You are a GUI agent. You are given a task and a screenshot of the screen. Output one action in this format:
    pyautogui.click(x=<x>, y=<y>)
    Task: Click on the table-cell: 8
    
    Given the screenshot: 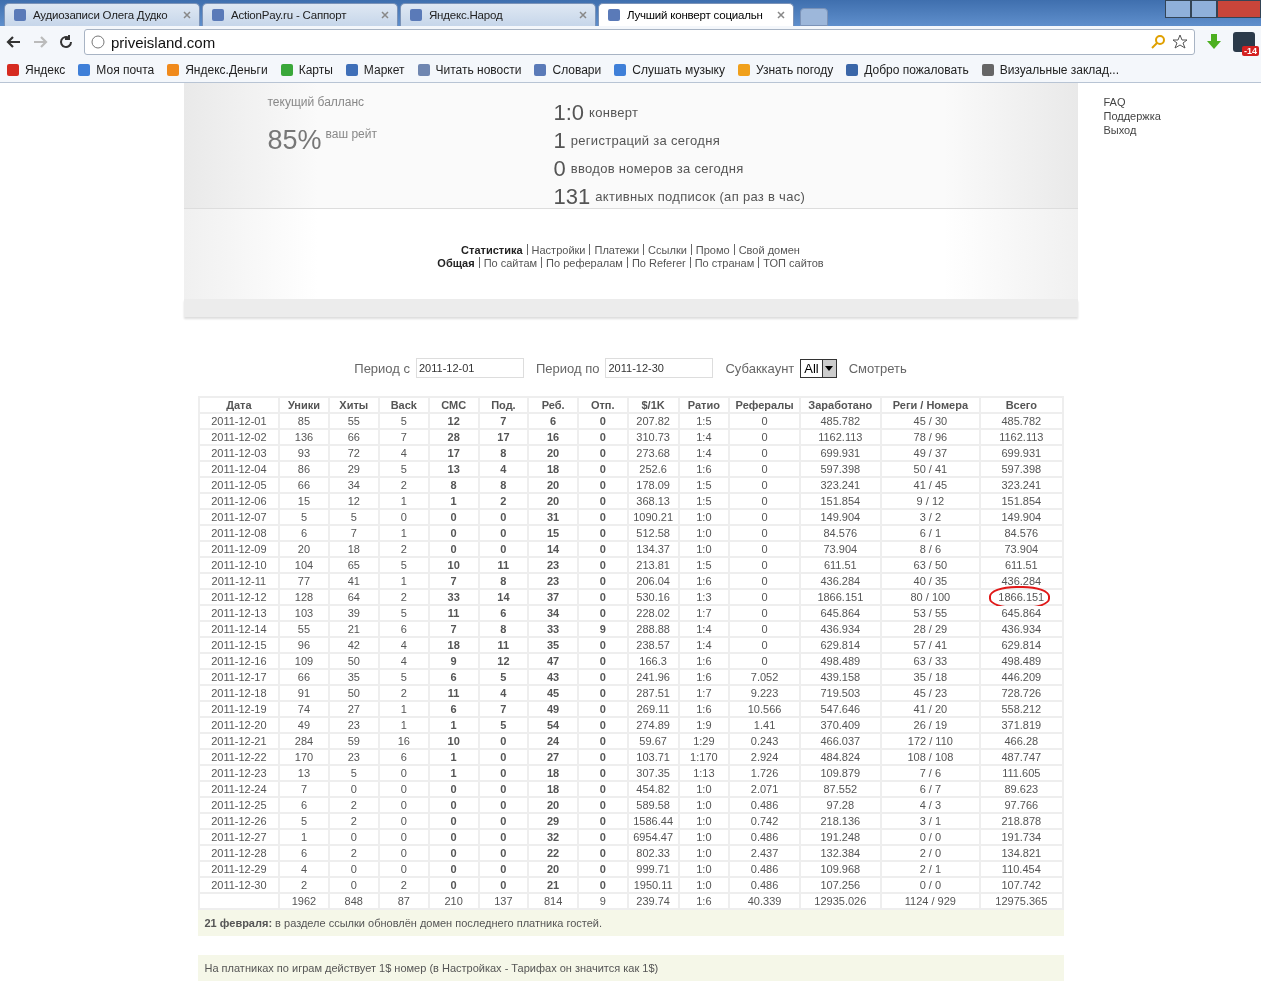 What is the action you would take?
    pyautogui.click(x=453, y=485)
    